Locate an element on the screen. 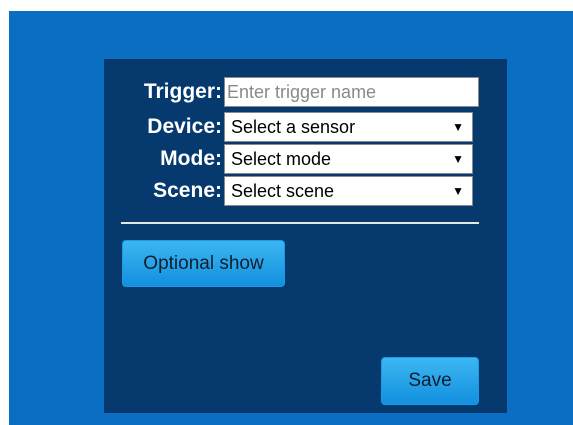 The height and width of the screenshot is (425, 573). trigger-name-input is located at coordinates (351, 92).